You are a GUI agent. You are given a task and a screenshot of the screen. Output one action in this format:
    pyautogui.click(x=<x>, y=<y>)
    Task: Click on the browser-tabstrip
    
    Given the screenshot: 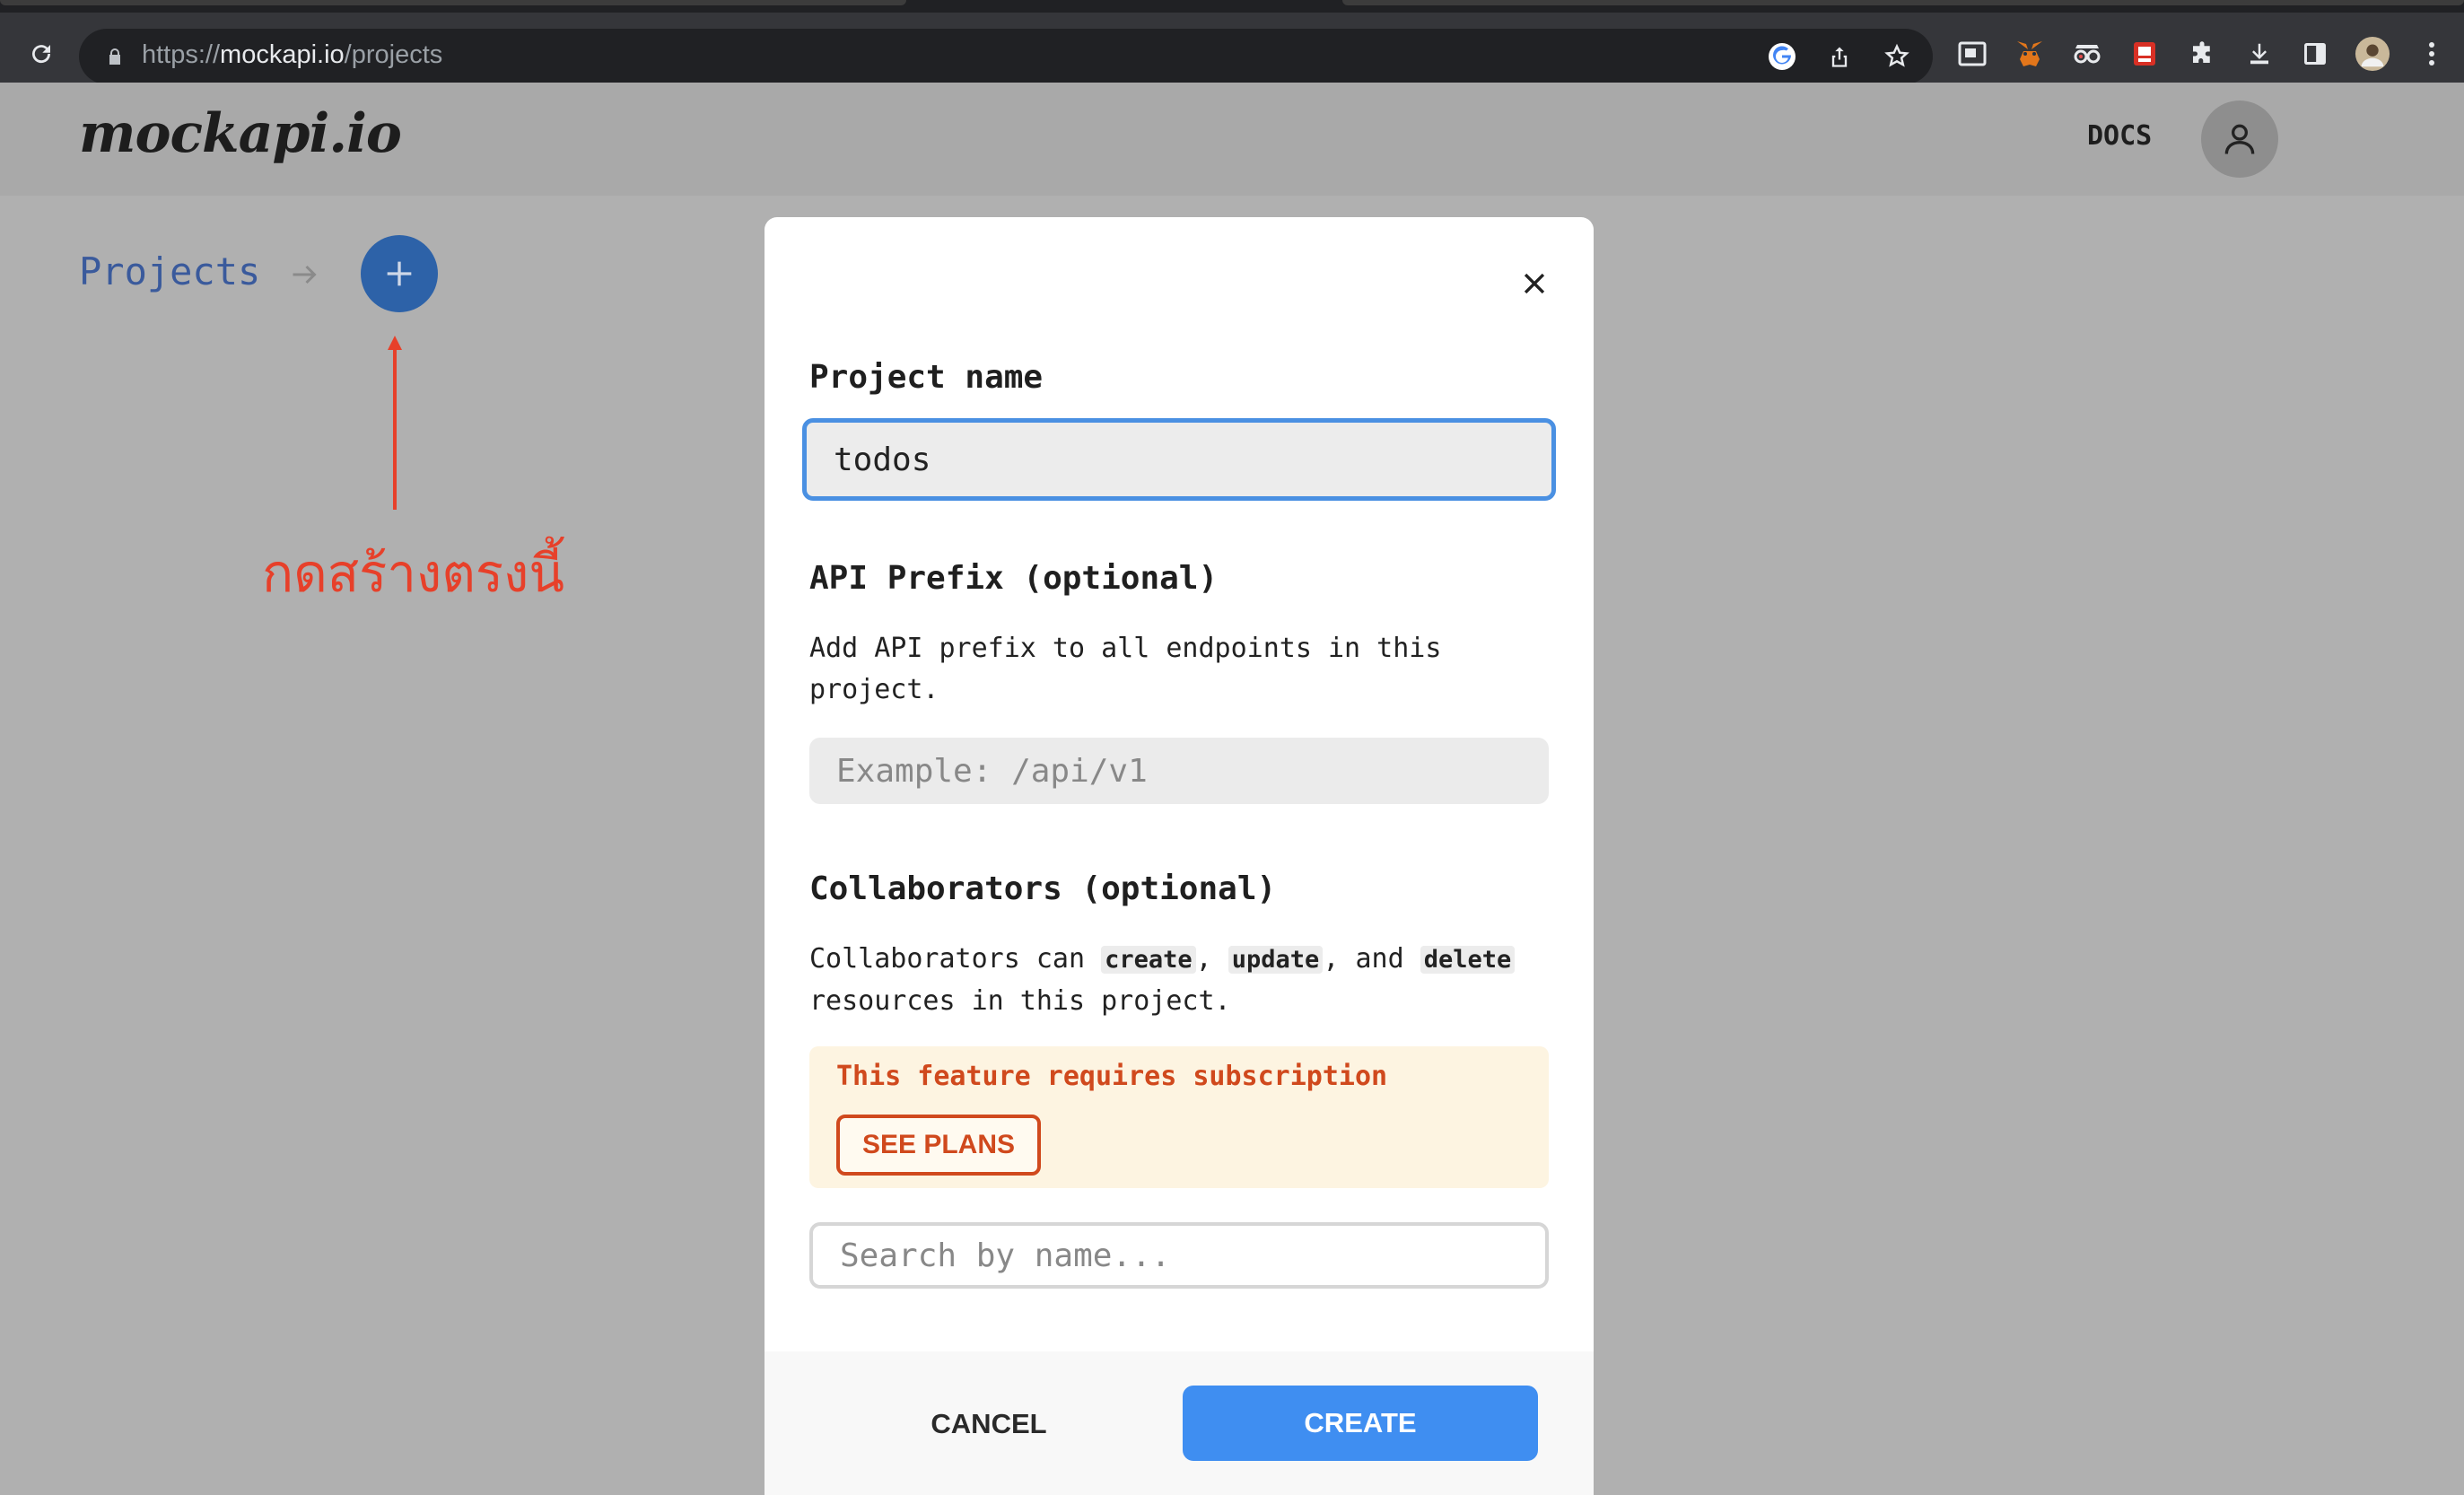 What is the action you would take?
    pyautogui.click(x=1232, y=6)
    